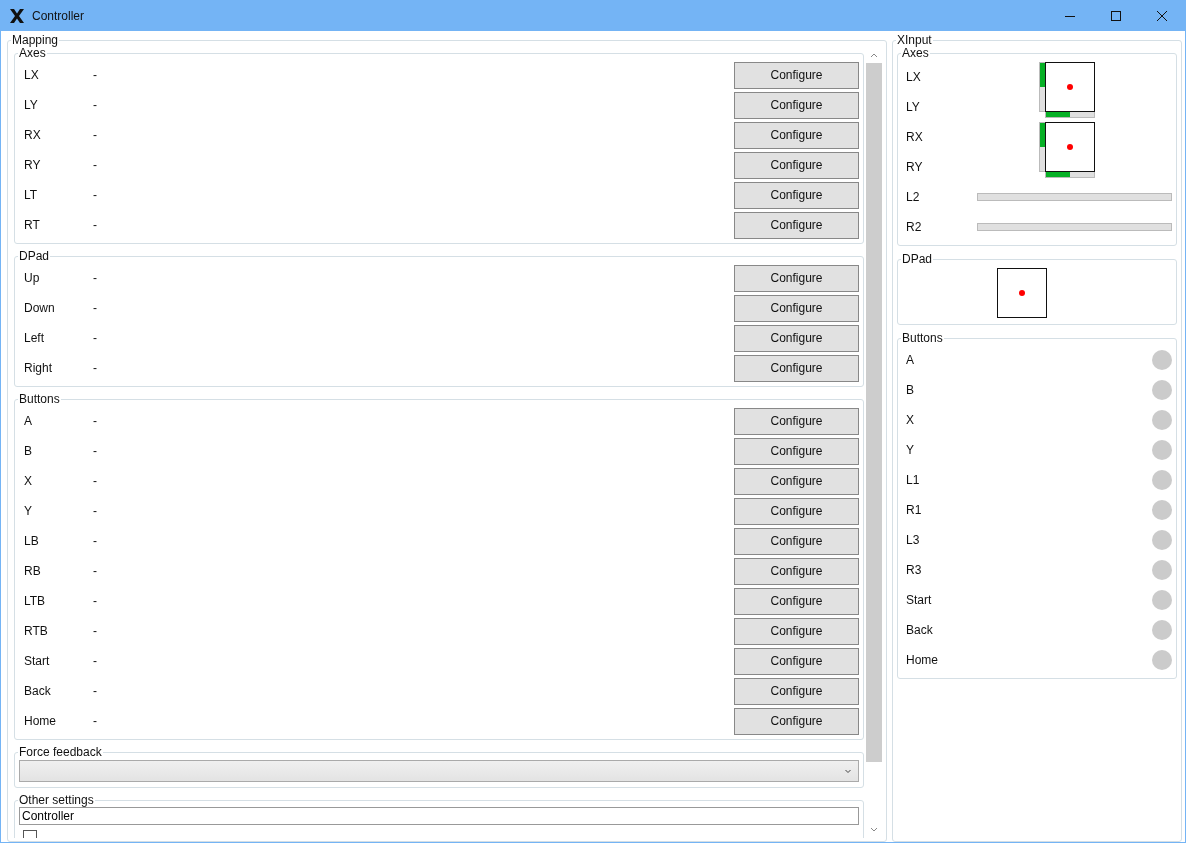 Image resolution: width=1186 pixels, height=843 pixels. I want to click on mapping-label: RY, so click(32, 165).